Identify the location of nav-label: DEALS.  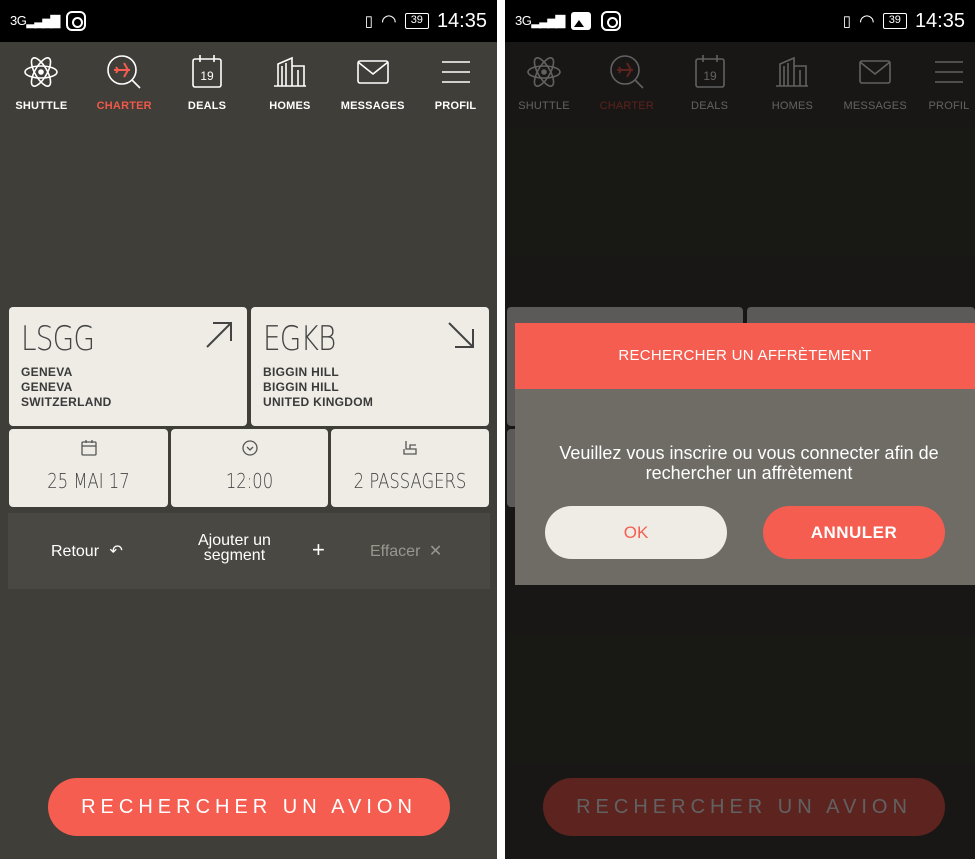
(207, 106).